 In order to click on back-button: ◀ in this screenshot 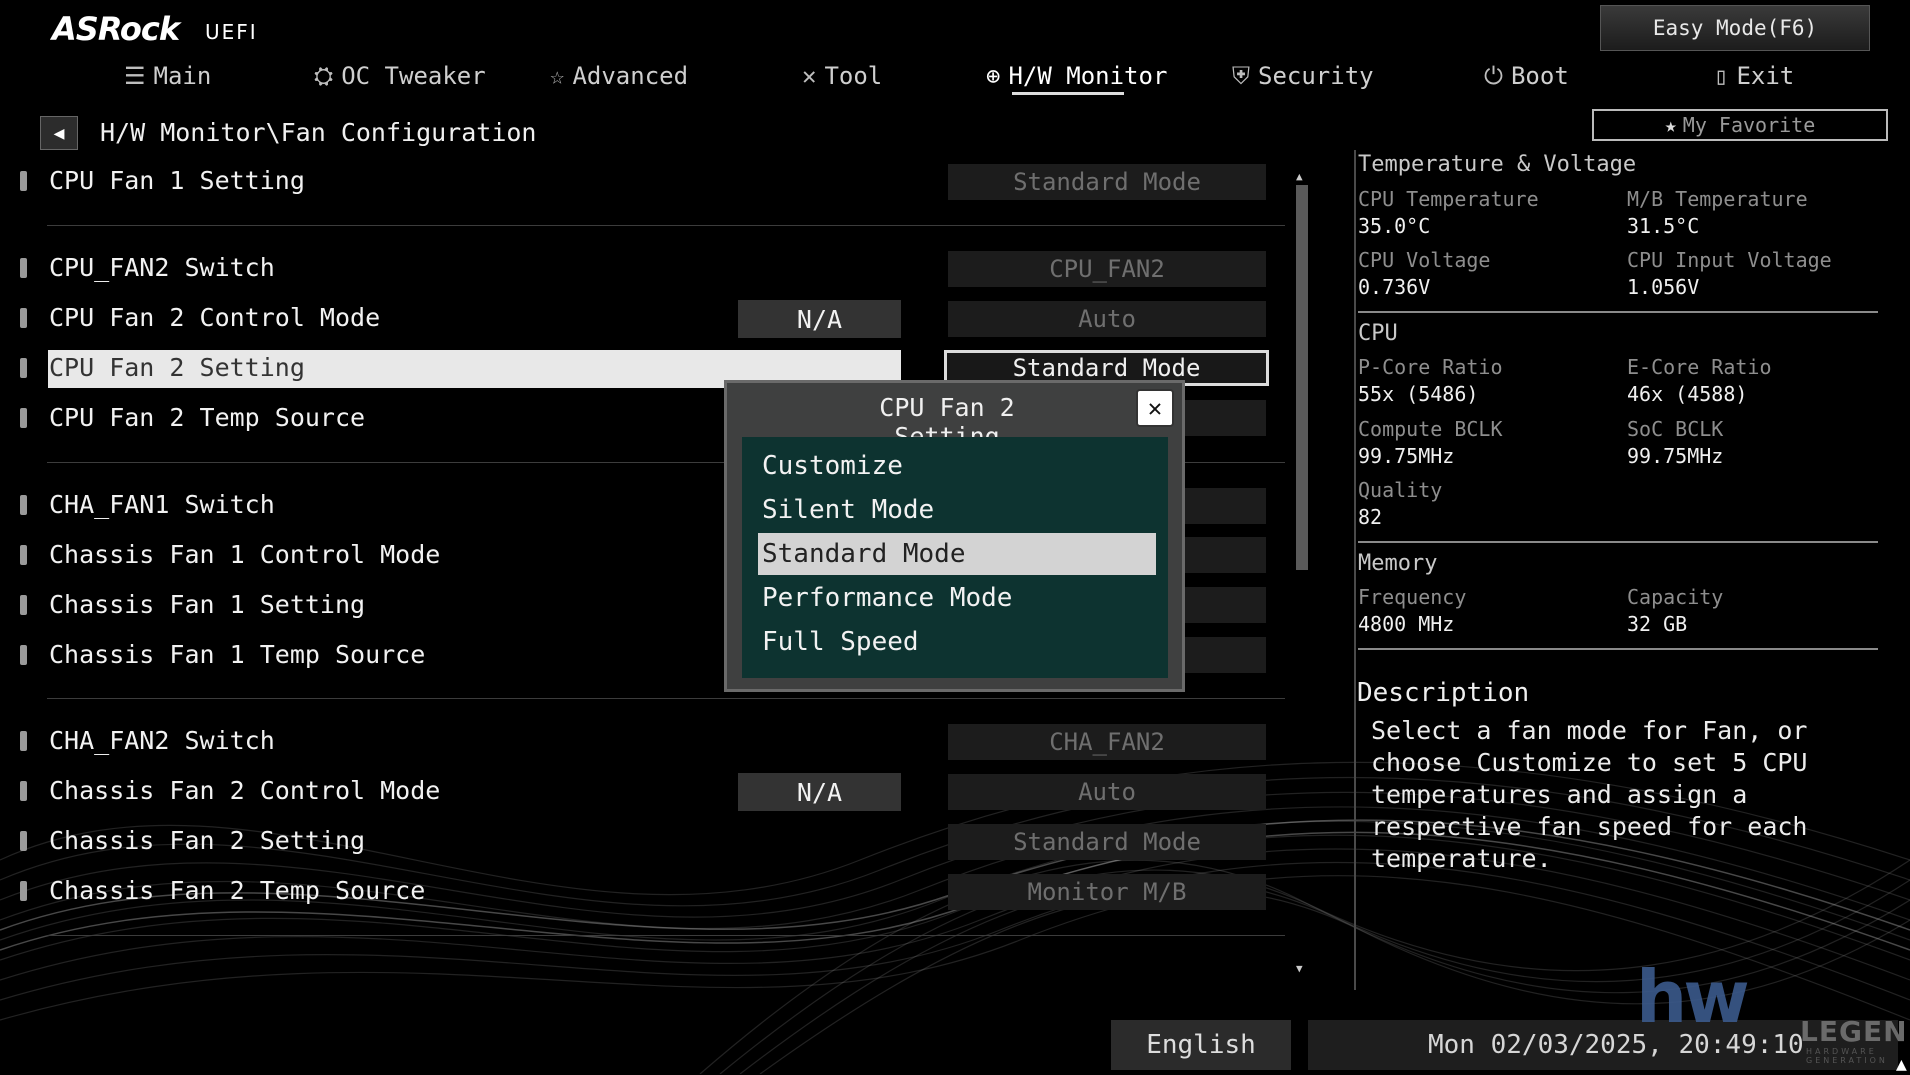, I will do `click(59, 133)`.